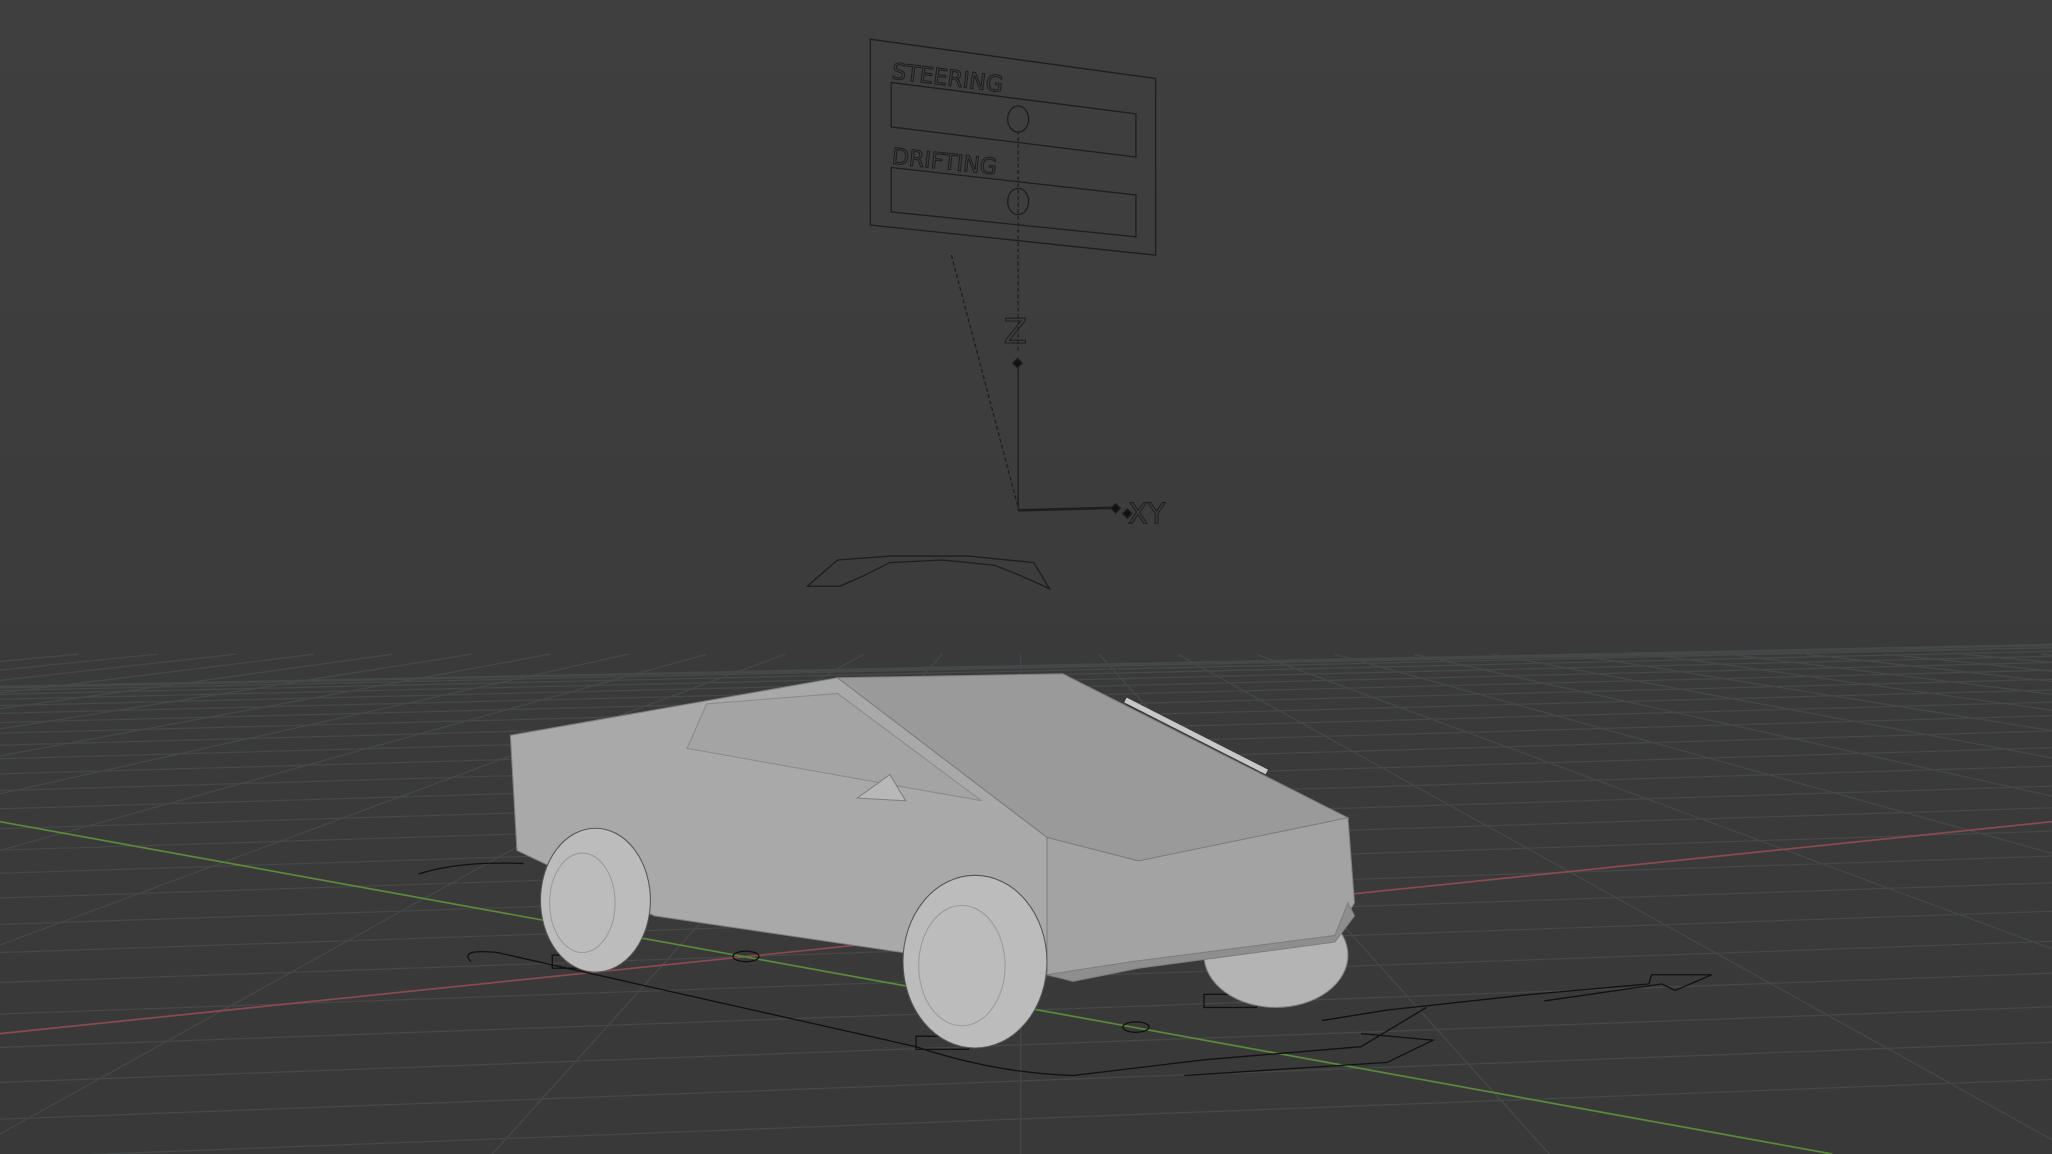  I want to click on camera-rig-arc, so click(928, 573).